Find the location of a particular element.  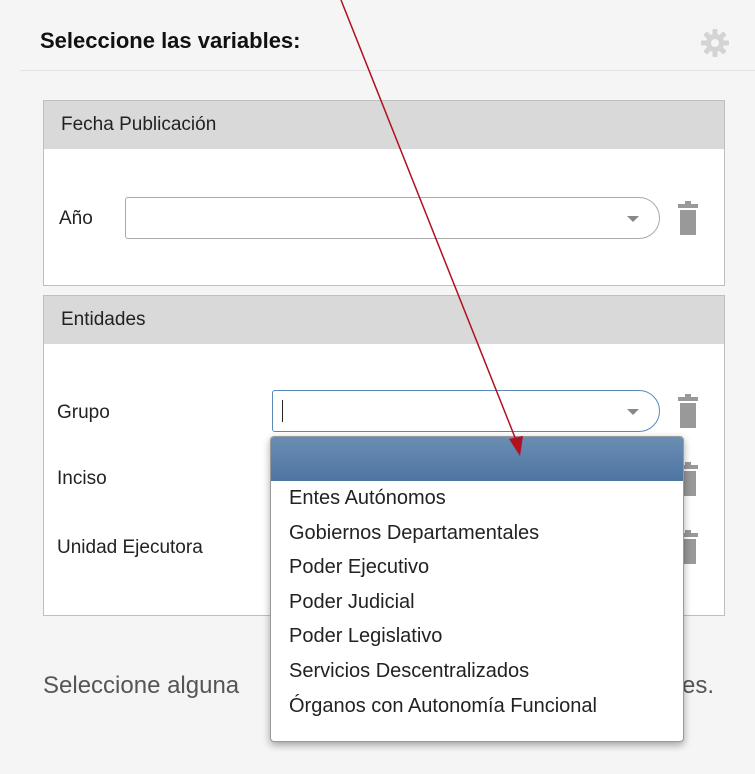

hint-left: Seleccione alguna is located at coordinates (141, 685).